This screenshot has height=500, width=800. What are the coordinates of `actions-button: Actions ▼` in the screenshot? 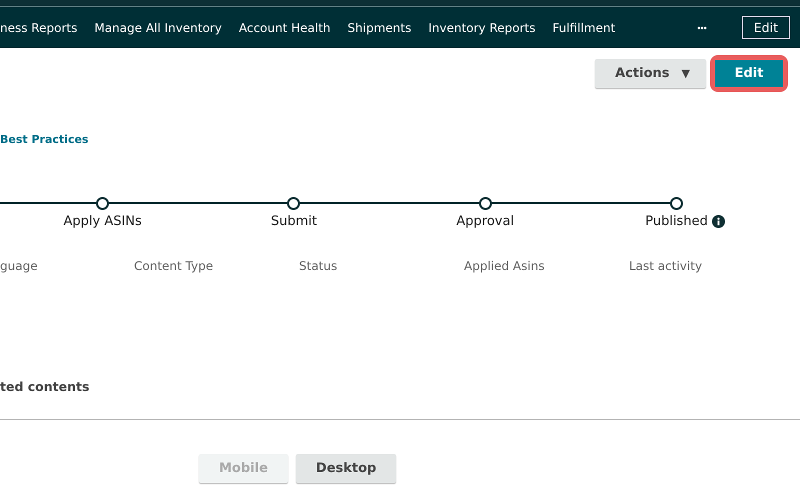 It's located at (650, 73).